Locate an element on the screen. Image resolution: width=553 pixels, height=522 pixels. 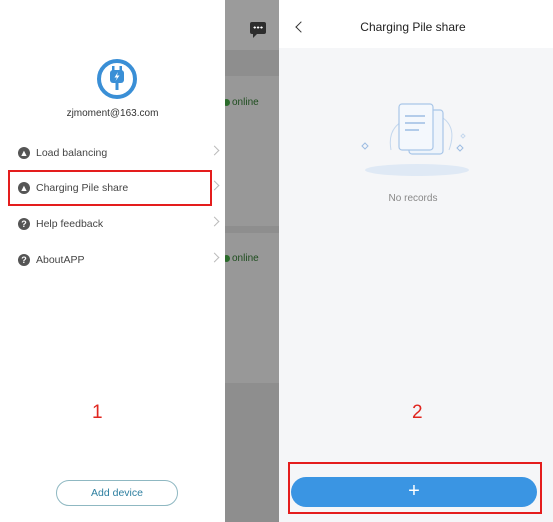
message-icon is located at coordinates (258, 30).